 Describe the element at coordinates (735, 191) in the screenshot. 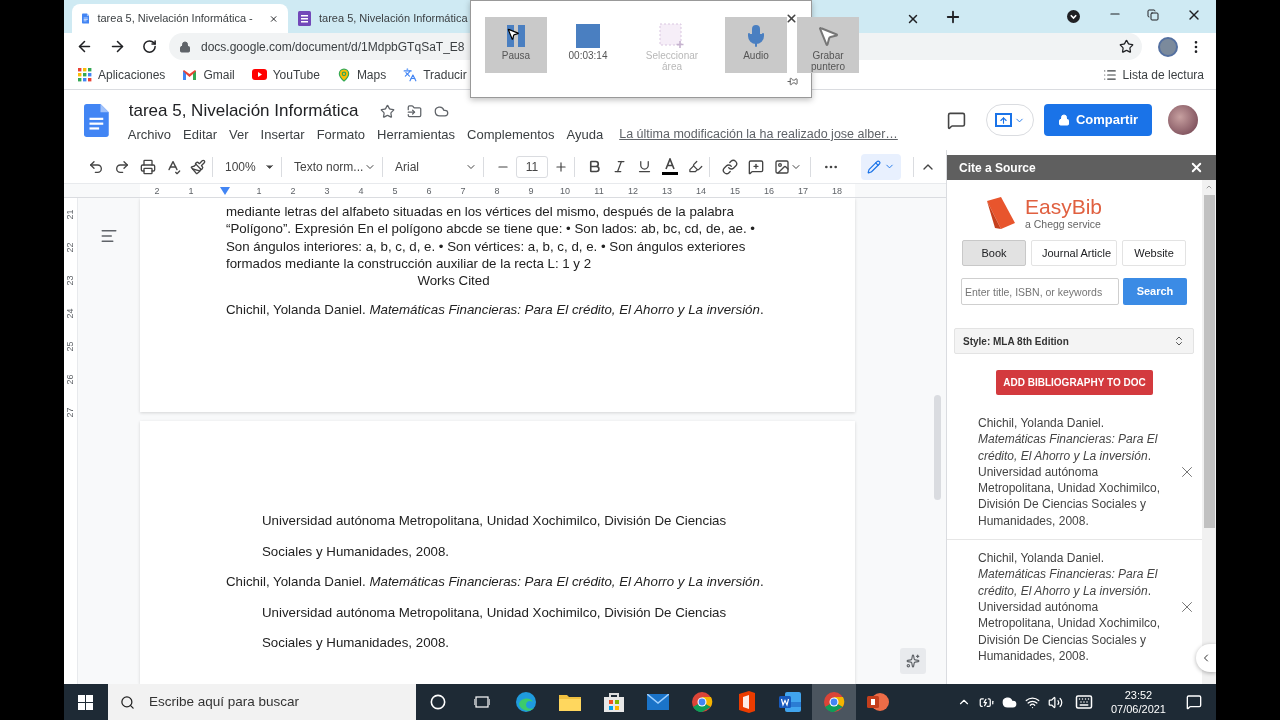

I see `ruler-number: 15` at that location.